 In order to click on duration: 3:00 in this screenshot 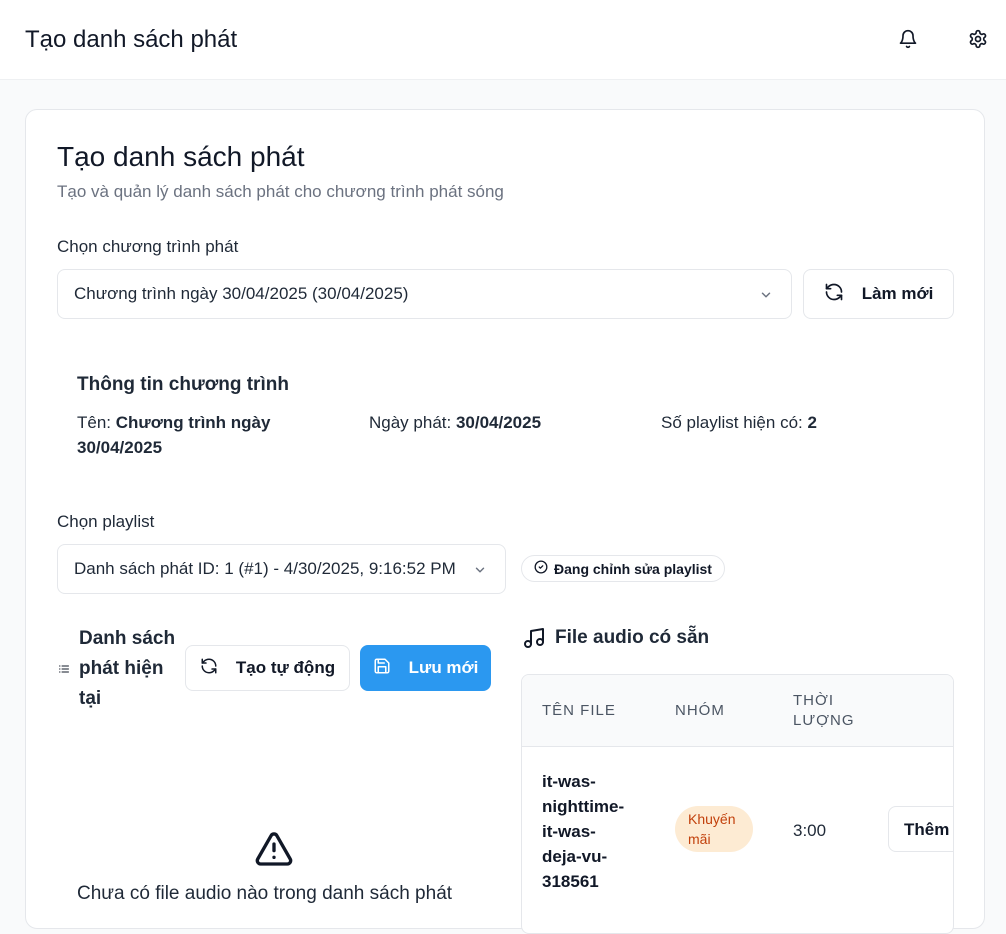, I will do `click(810, 830)`.